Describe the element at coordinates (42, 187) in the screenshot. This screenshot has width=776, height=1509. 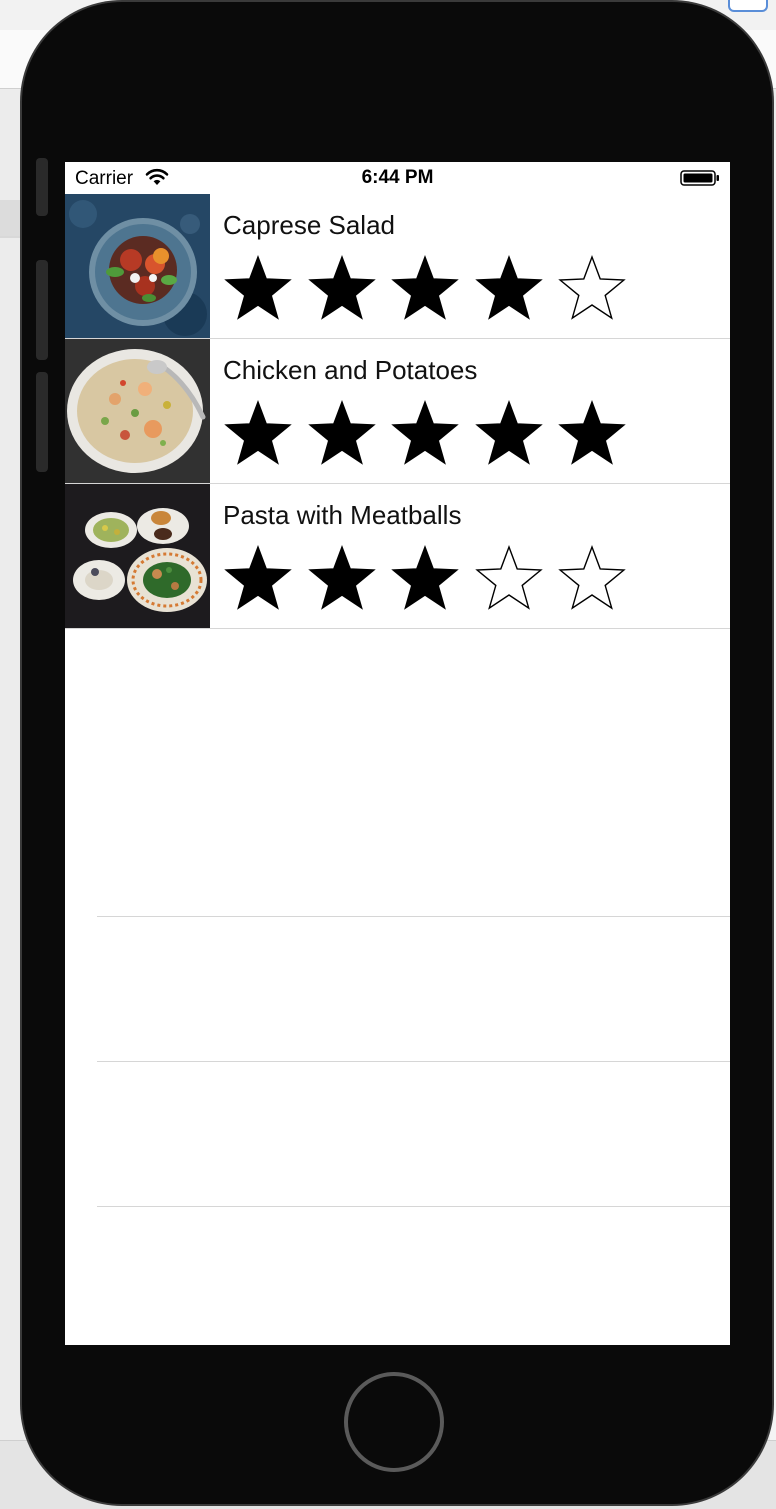
I see `mute-switch` at that location.